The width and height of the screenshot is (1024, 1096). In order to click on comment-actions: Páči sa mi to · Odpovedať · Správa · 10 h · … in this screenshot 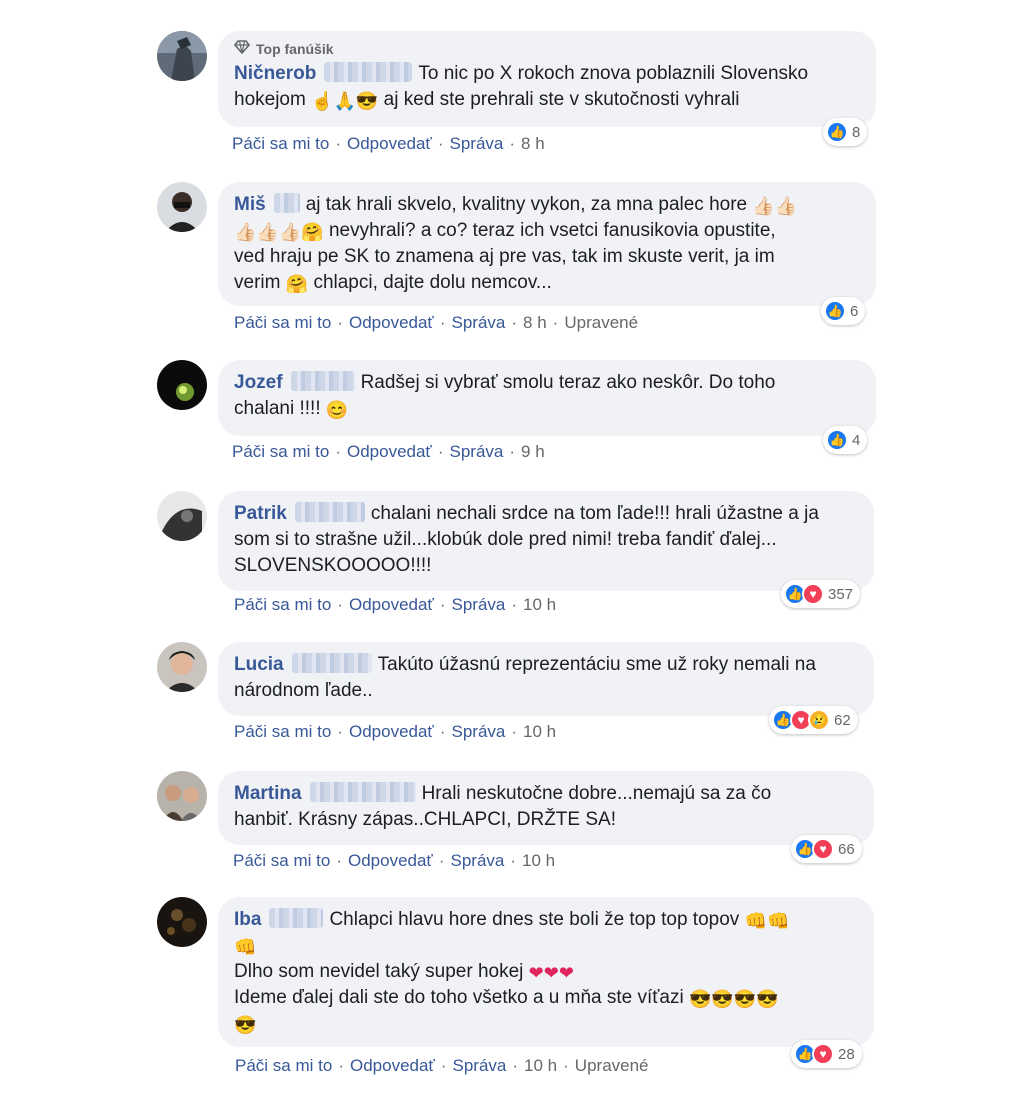, I will do `click(442, 1066)`.